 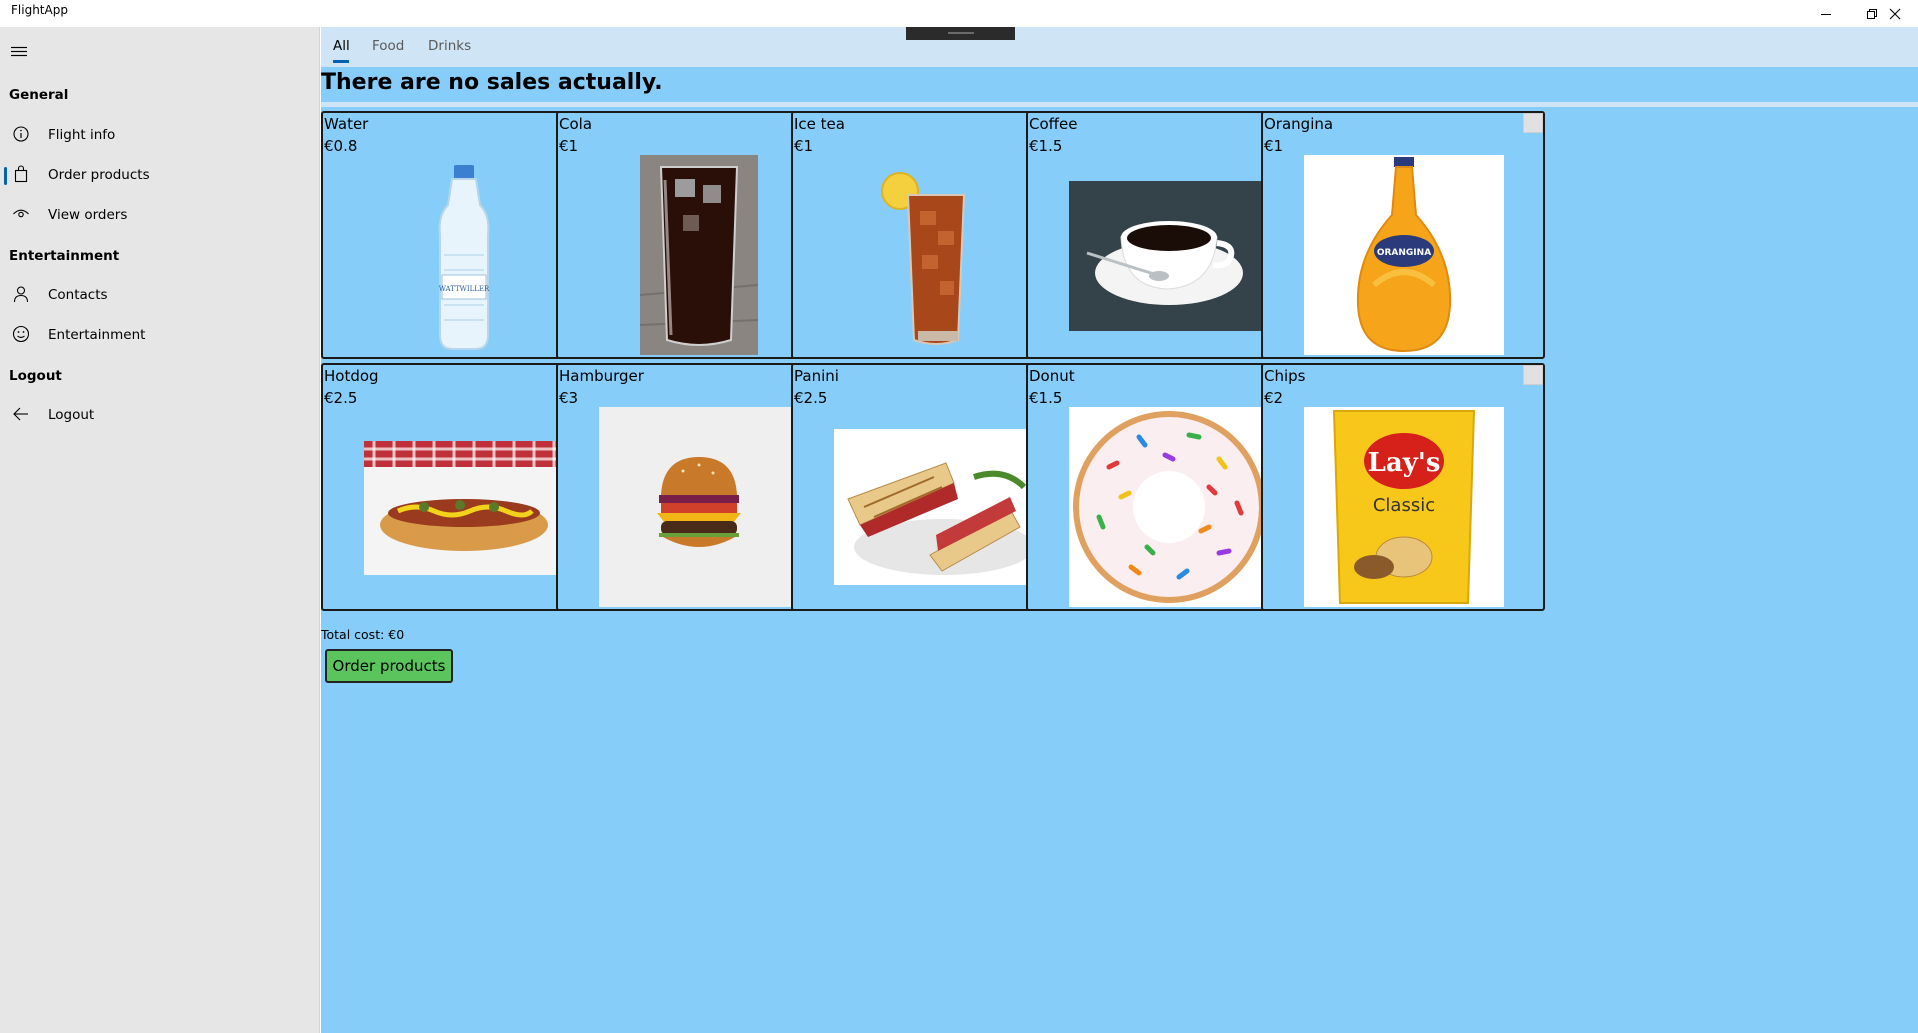 What do you see at coordinates (1285, 376) in the screenshot?
I see `product-name: Chips` at bounding box center [1285, 376].